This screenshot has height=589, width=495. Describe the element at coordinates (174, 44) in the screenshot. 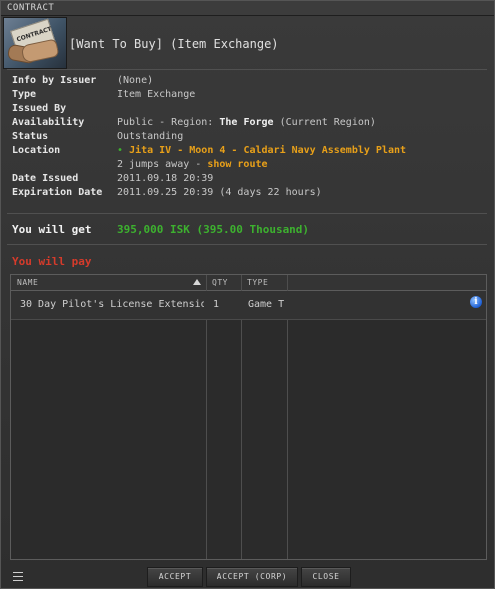

I see `contract-title: [Want To Buy] (Item Exchange)` at that location.